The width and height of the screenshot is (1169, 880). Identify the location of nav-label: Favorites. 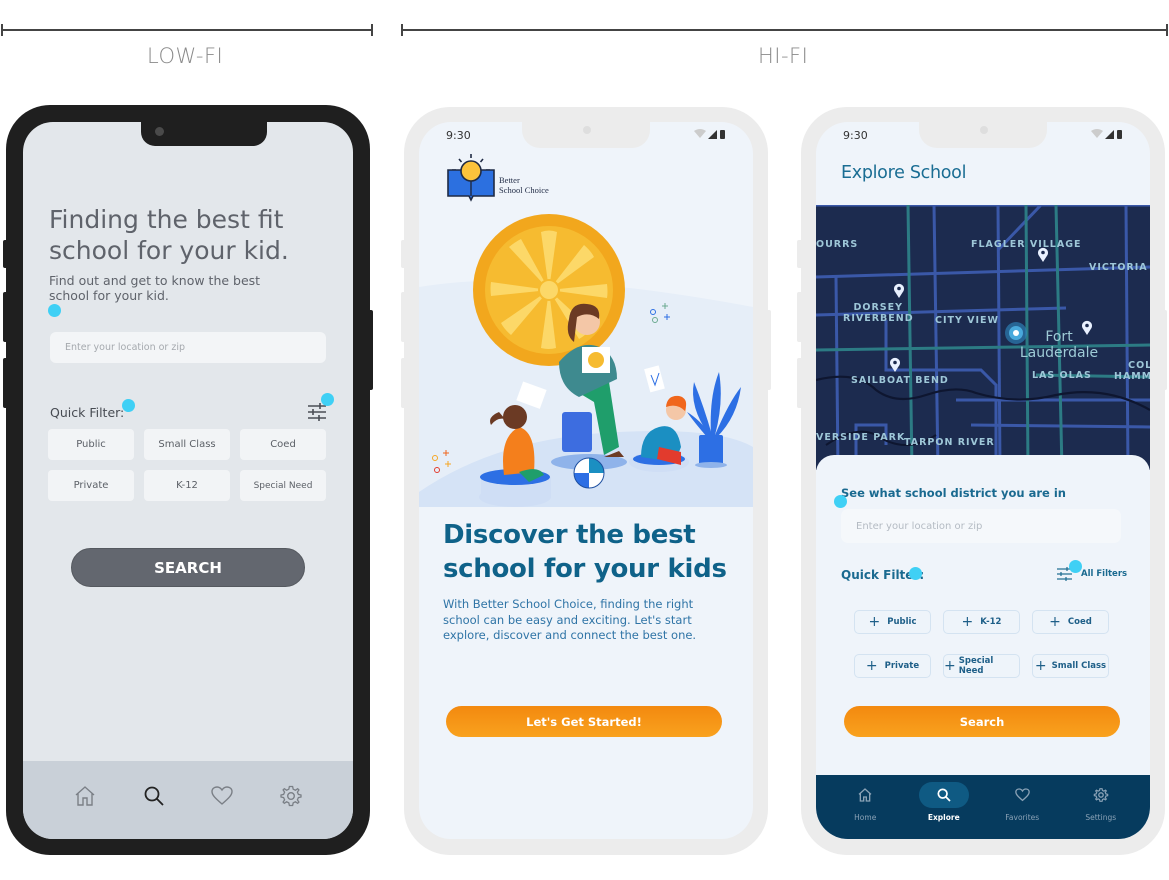
(1022, 817).